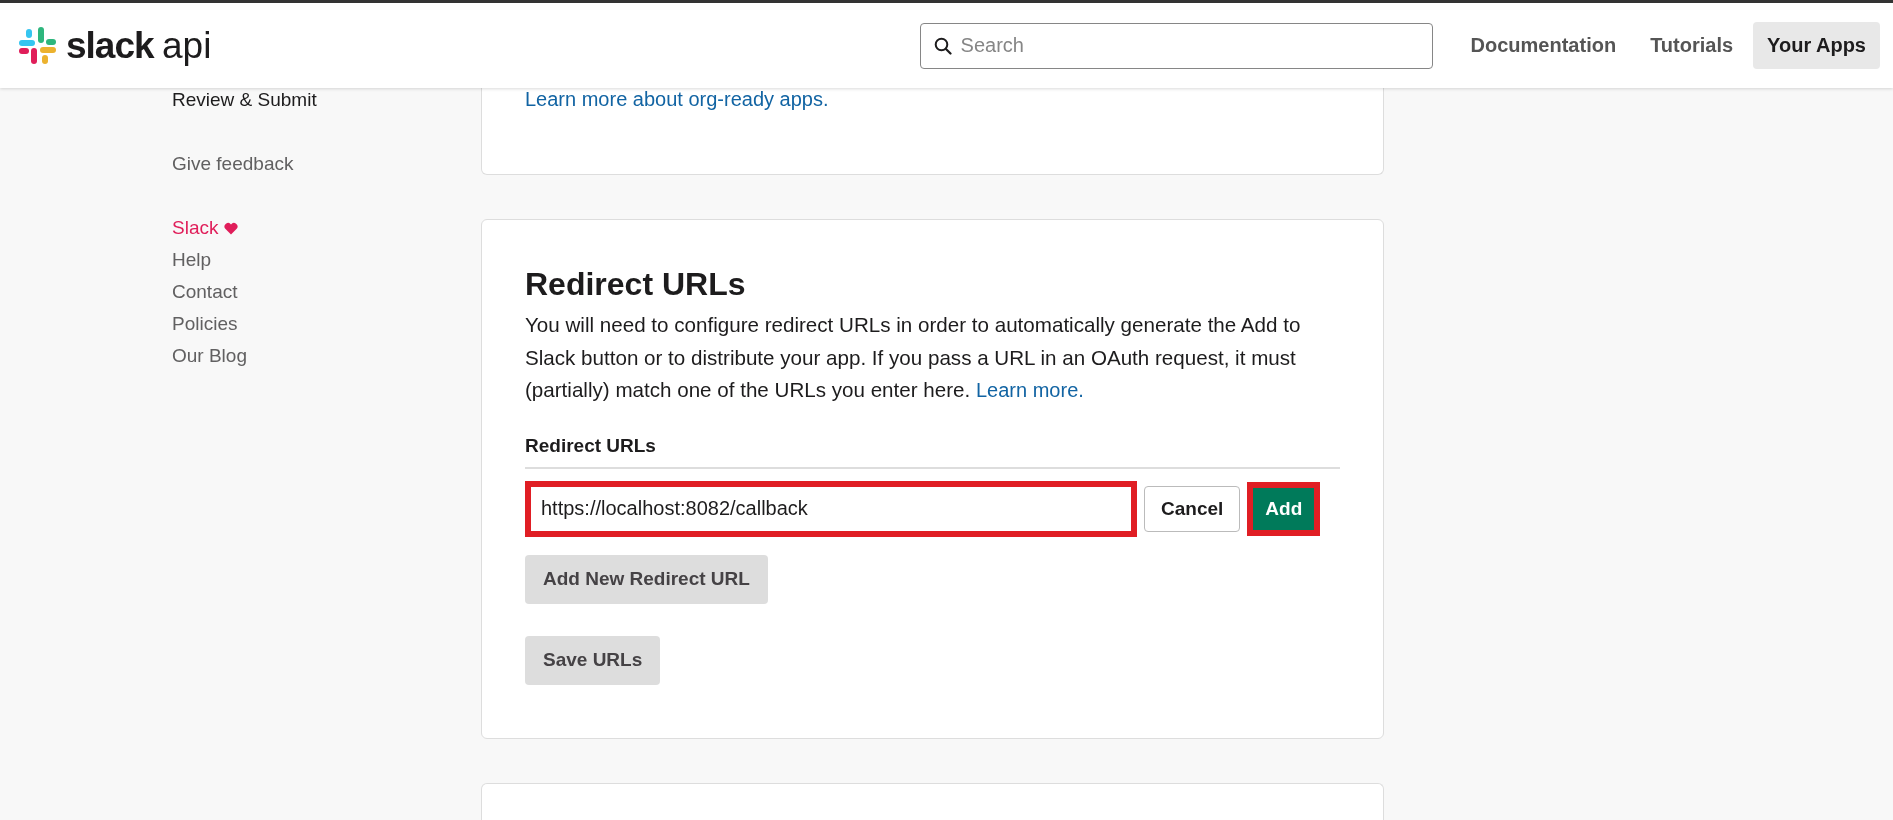  I want to click on sidebar-link: Slack, so click(326, 228).